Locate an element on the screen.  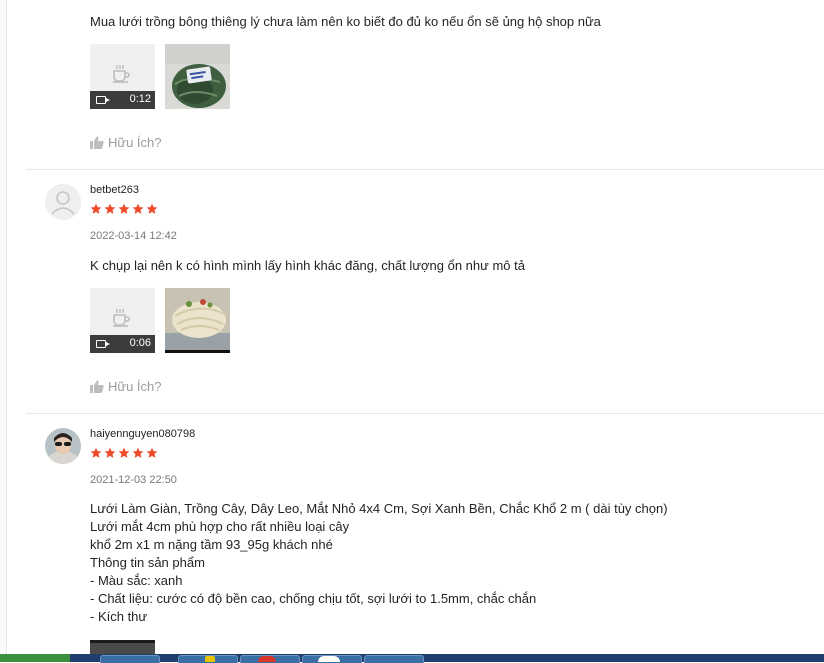
user-photo-avatar is located at coordinates (63, 446).